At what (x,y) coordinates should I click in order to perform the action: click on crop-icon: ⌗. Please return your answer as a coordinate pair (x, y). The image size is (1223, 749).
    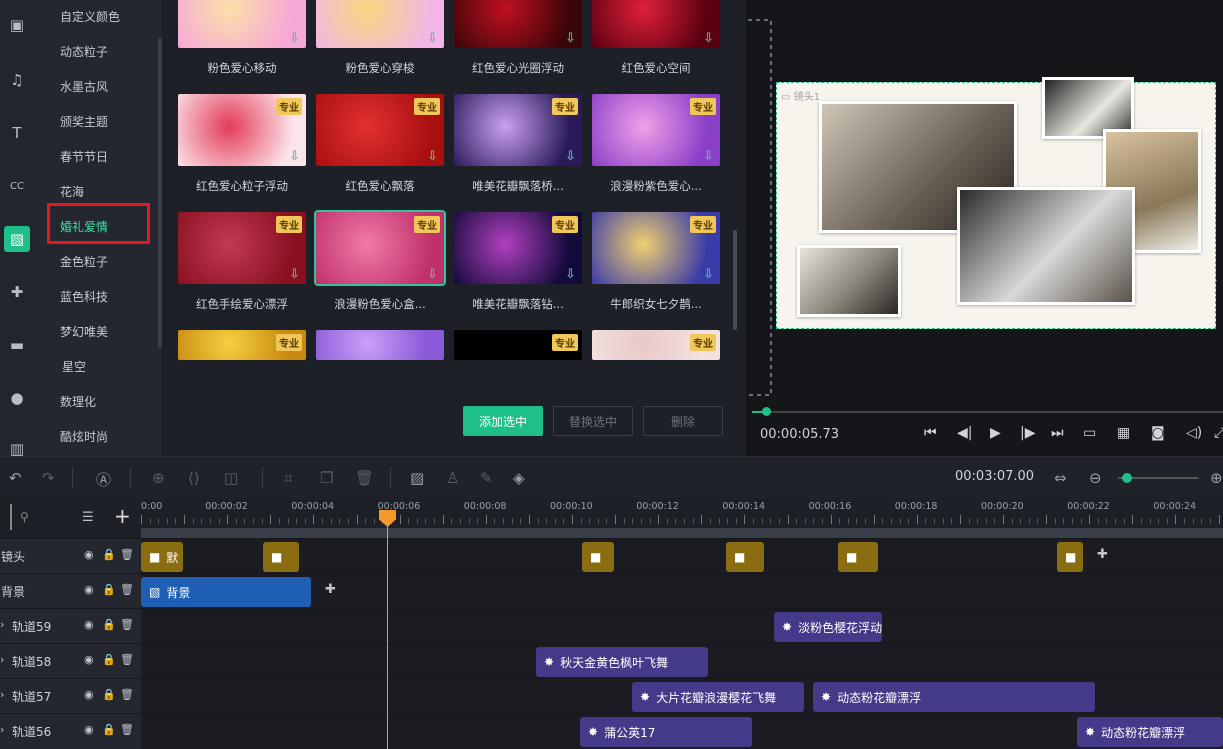
    Looking at the image, I should click on (288, 478).